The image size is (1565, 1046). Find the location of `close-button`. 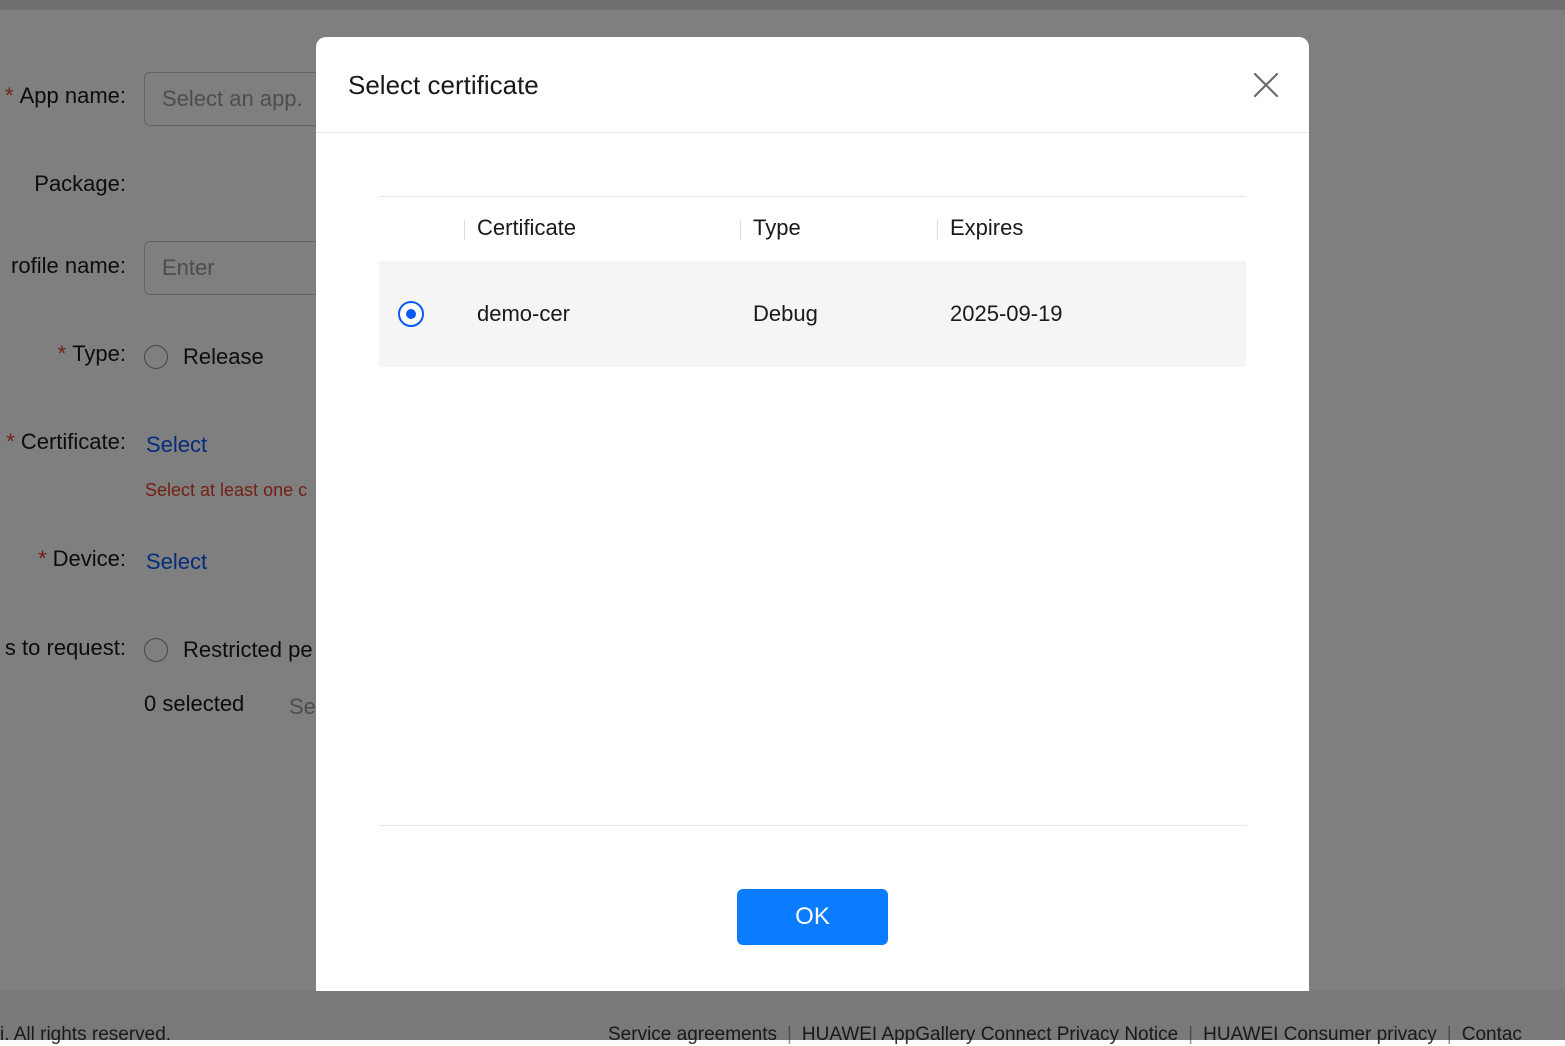

close-button is located at coordinates (1266, 85).